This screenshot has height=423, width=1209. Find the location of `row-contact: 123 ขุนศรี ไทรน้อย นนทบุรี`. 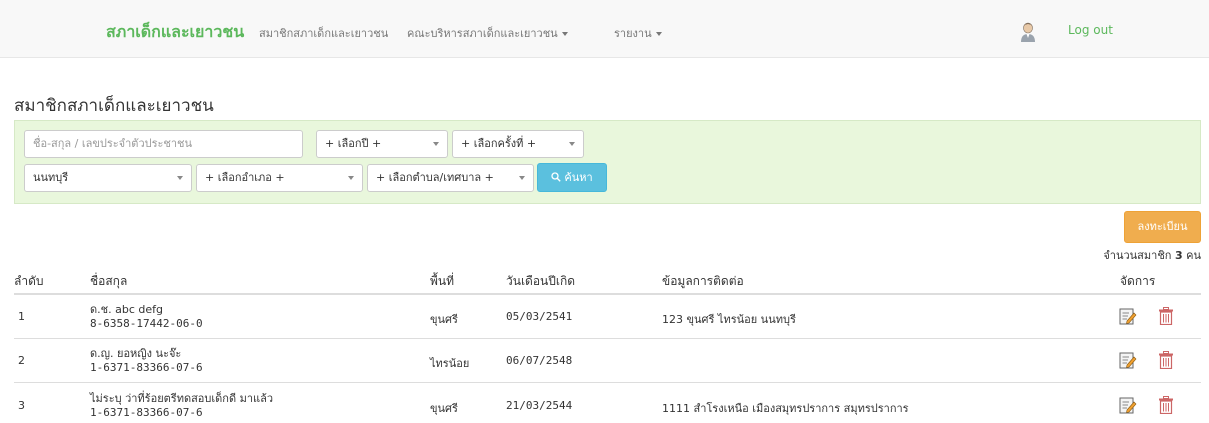

row-contact: 123 ขุนศรี ไทรน้อย นนทบุรี is located at coordinates (729, 319).